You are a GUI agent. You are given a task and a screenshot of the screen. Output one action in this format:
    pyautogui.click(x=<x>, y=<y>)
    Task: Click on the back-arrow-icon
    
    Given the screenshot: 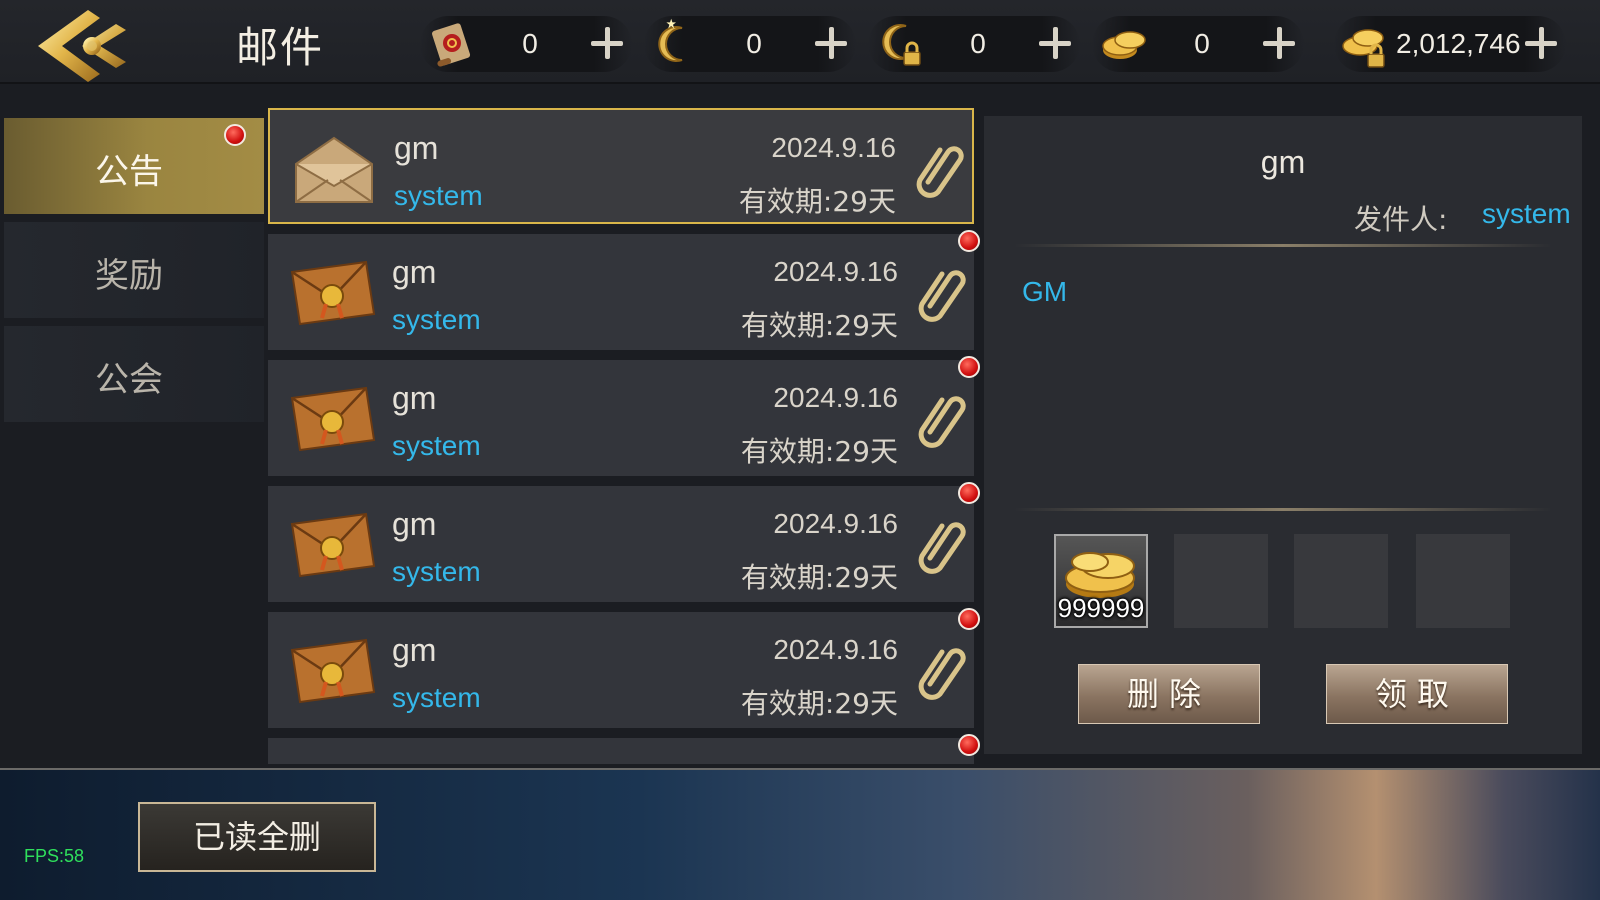 What is the action you would take?
    pyautogui.click(x=85, y=45)
    